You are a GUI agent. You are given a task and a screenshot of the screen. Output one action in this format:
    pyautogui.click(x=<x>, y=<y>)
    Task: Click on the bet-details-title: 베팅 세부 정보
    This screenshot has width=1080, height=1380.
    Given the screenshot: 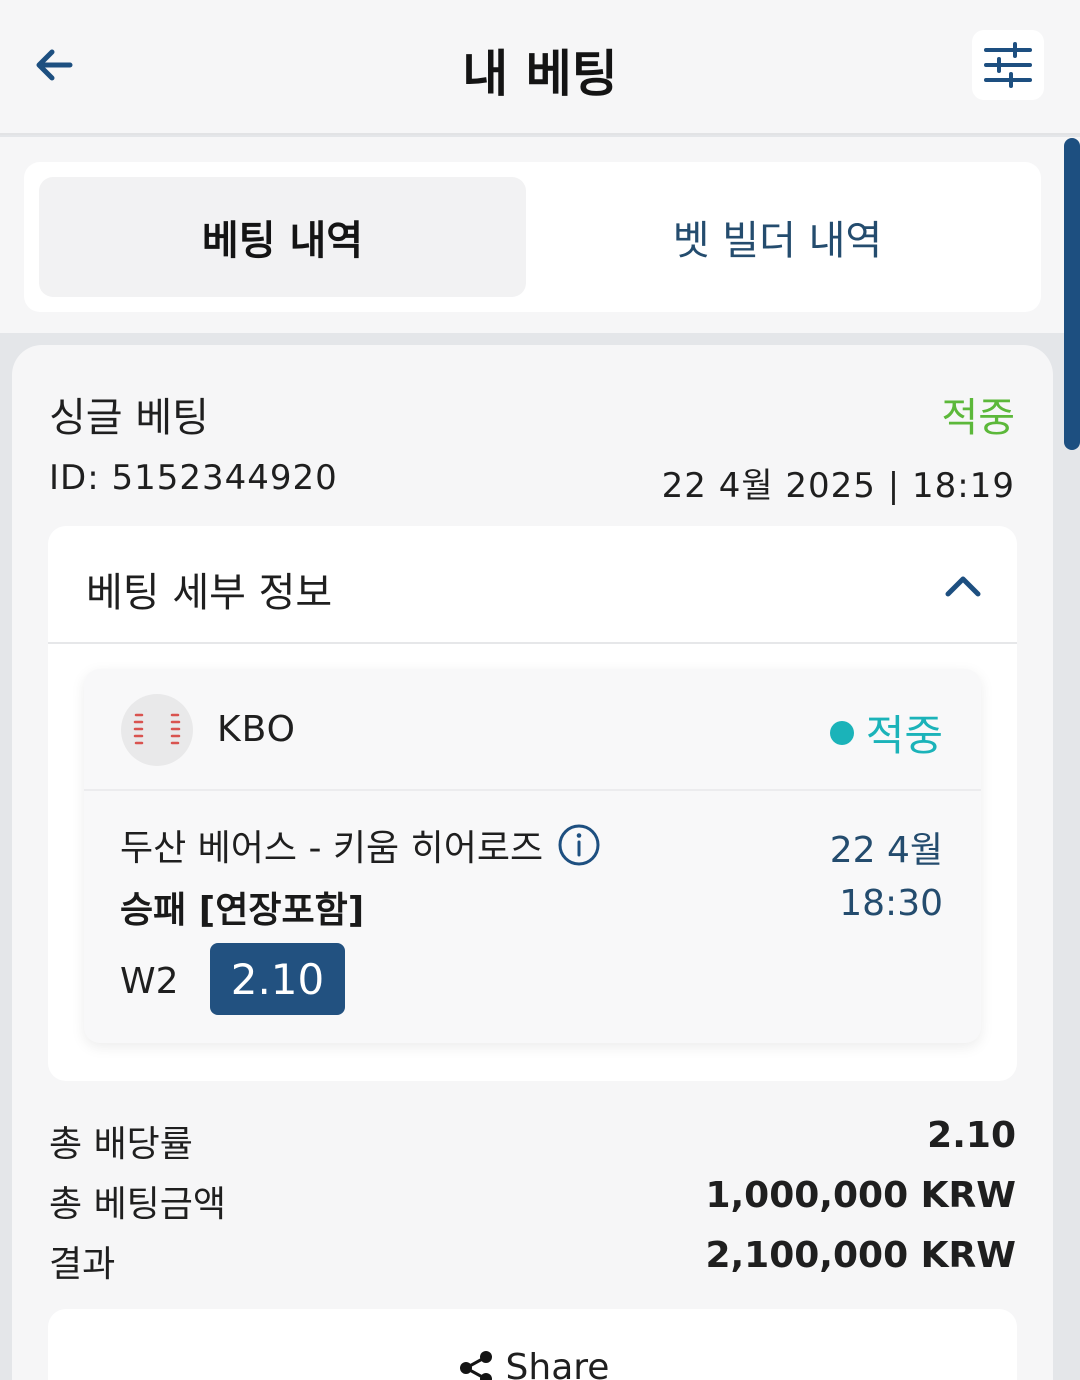 What is the action you would take?
    pyautogui.click(x=209, y=593)
    